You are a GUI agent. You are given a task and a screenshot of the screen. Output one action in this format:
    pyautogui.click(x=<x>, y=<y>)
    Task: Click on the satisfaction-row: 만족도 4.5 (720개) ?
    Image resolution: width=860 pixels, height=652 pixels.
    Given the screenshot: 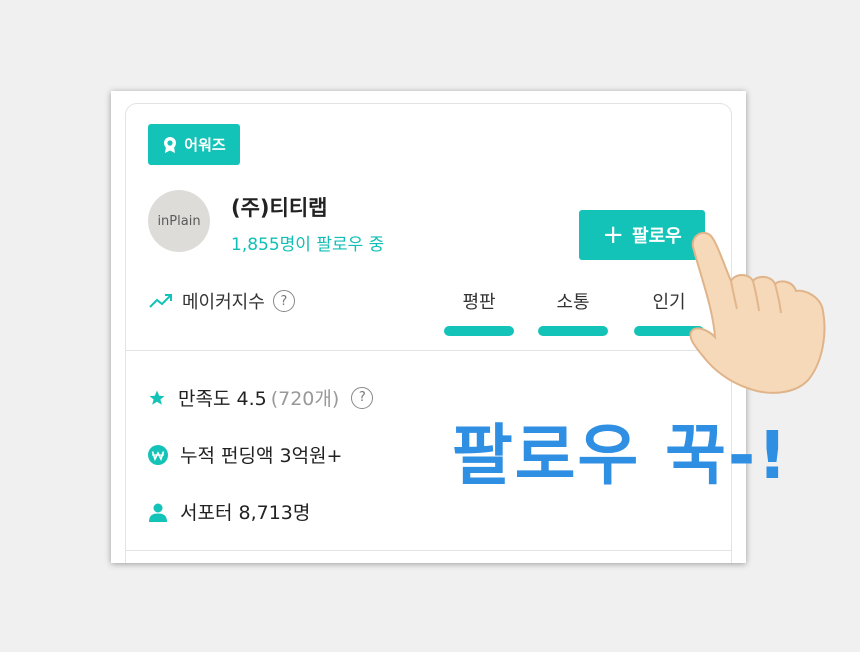 What is the action you would take?
    pyautogui.click(x=261, y=397)
    